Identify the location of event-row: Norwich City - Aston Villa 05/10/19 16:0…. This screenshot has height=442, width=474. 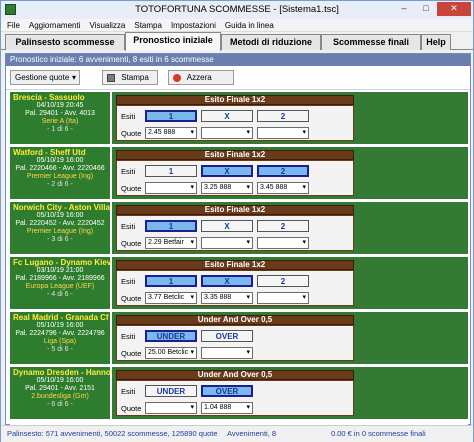
(239, 228).